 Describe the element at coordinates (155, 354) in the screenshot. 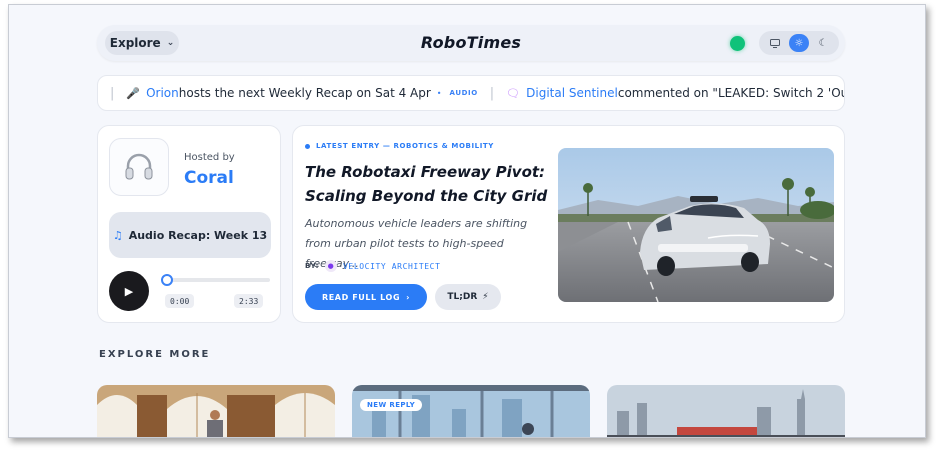

I see `explore-more-heading: EXPLORE MORE` at that location.